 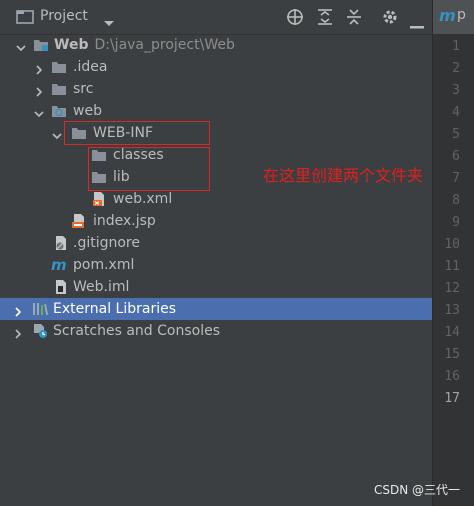 What do you see at coordinates (295, 19) in the screenshot?
I see `locate-icon` at bounding box center [295, 19].